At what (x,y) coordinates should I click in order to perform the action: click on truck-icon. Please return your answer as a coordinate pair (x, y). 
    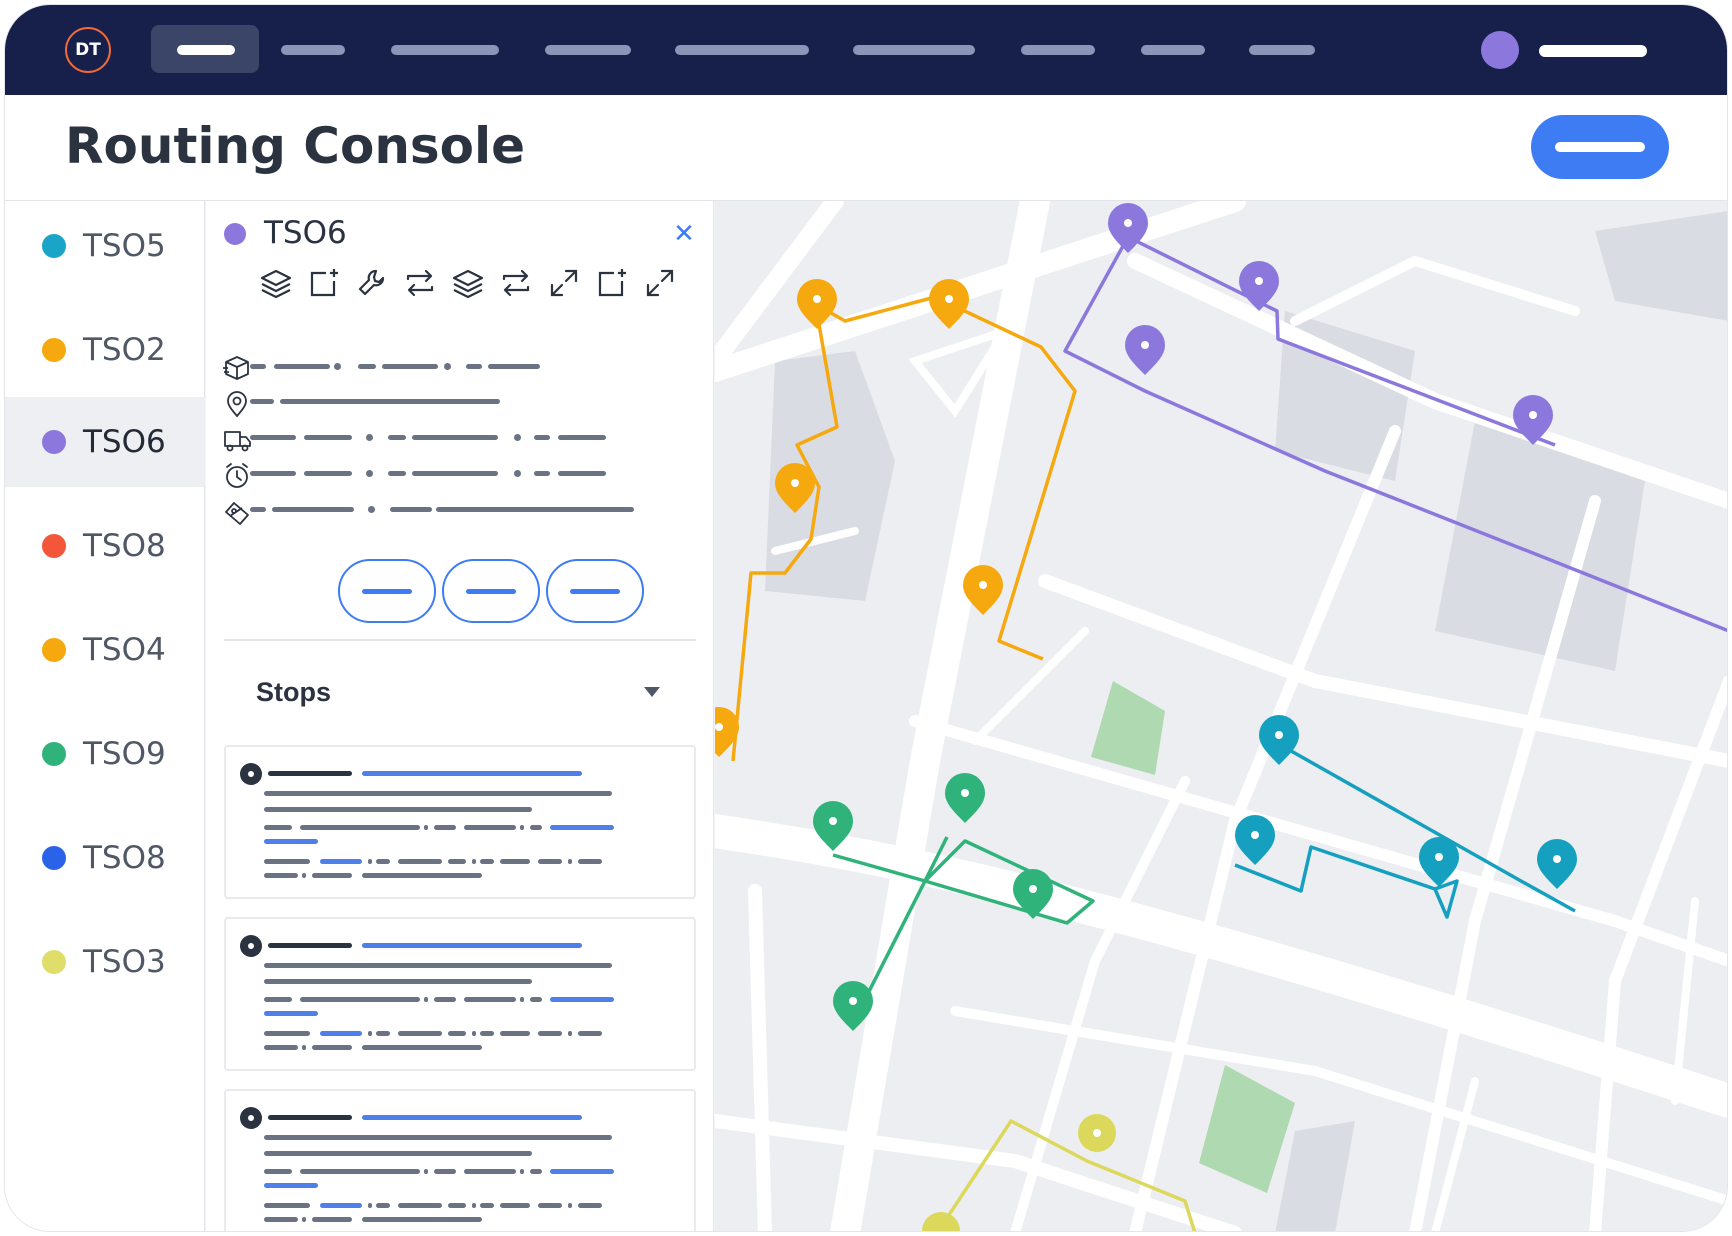
    Looking at the image, I should click on (237, 441).